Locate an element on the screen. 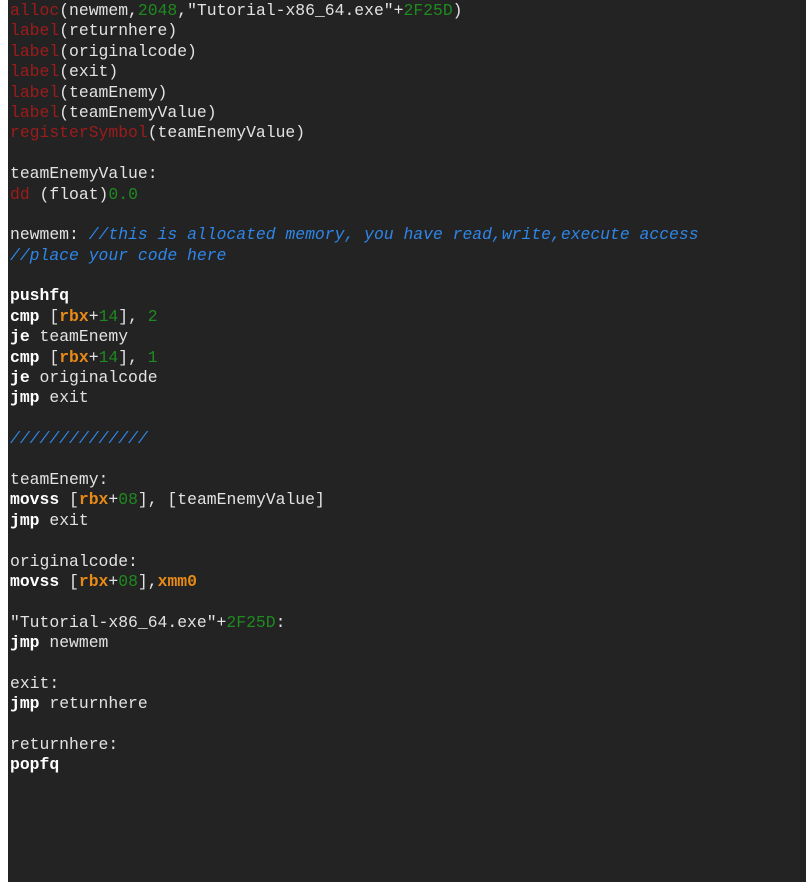 The height and width of the screenshot is (882, 806). text-token: teamEnemy is located at coordinates (79, 337).